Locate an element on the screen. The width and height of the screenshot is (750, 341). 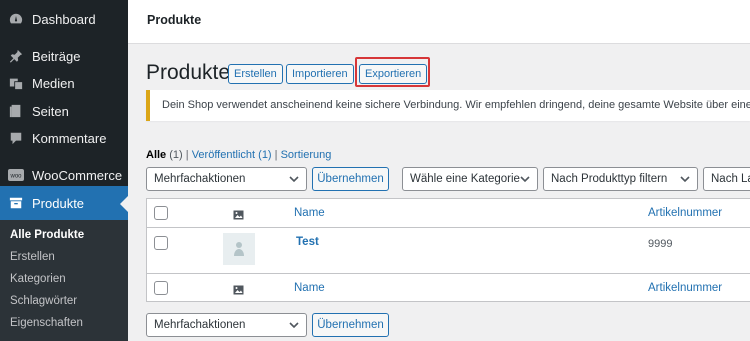
product-type-select: Nach Produkttyp filtern is located at coordinates (620, 179).